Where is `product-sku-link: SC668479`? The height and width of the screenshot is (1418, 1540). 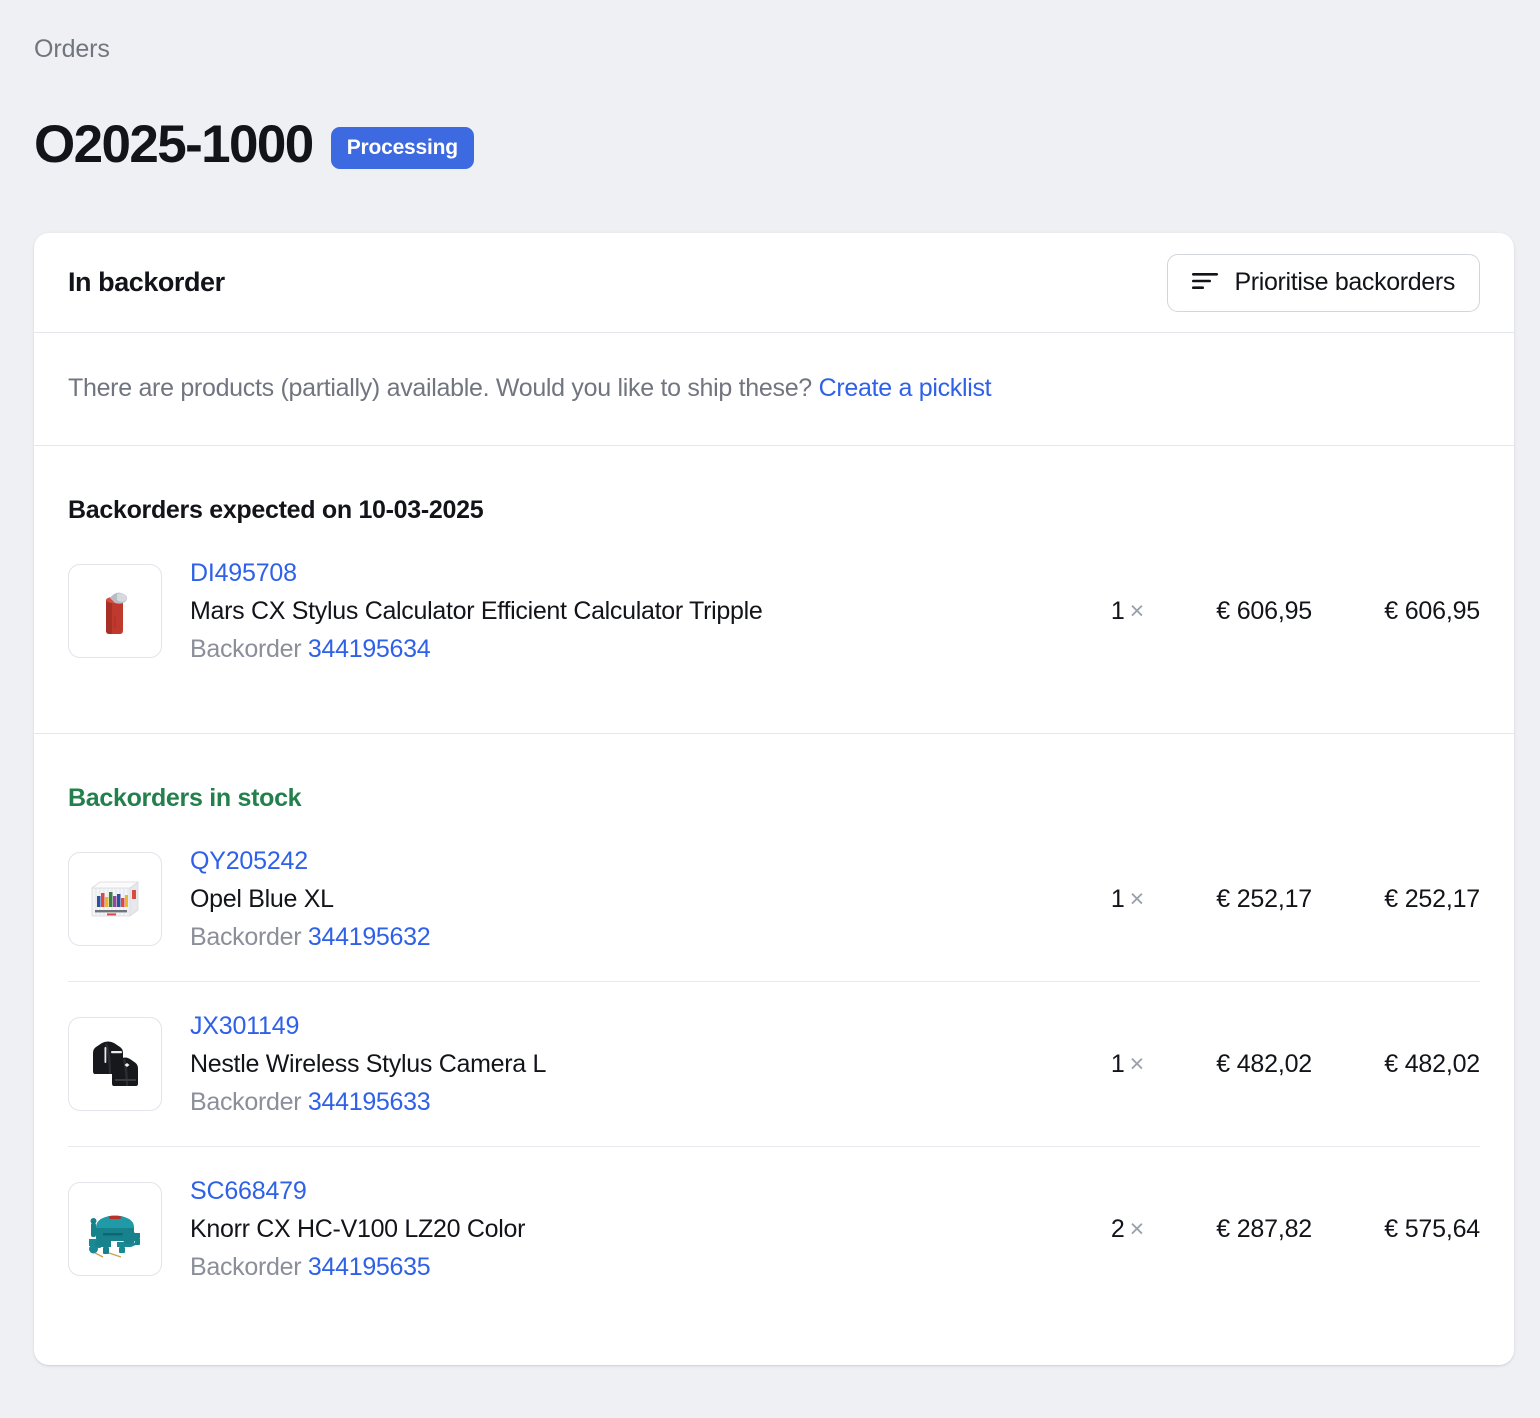 product-sku-link: SC668479 is located at coordinates (619, 1191).